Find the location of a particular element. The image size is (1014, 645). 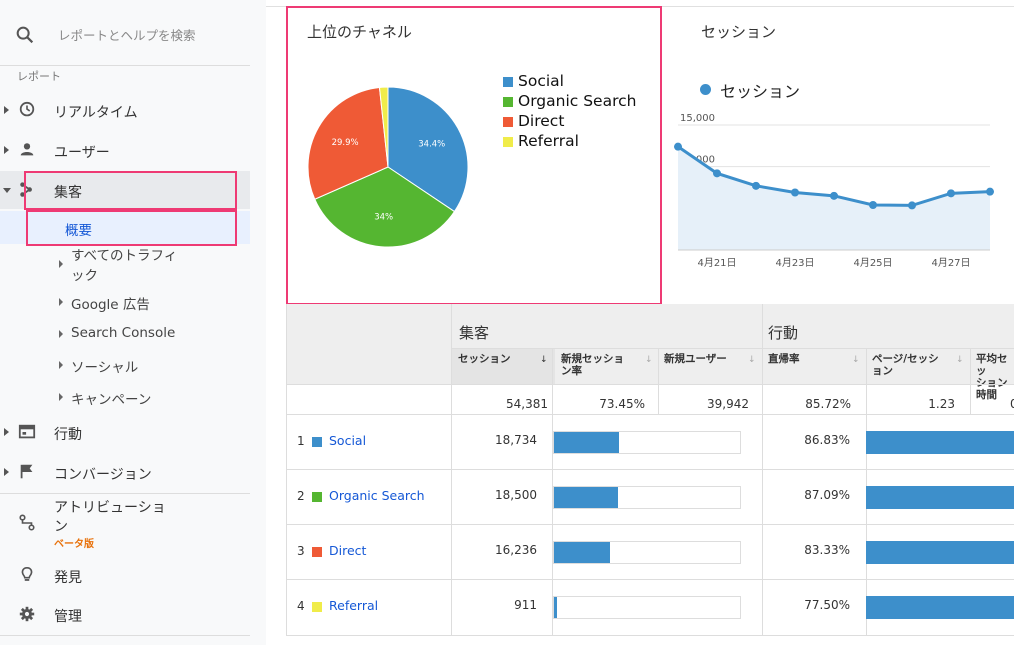

channel-link: Organic Search is located at coordinates (377, 495).